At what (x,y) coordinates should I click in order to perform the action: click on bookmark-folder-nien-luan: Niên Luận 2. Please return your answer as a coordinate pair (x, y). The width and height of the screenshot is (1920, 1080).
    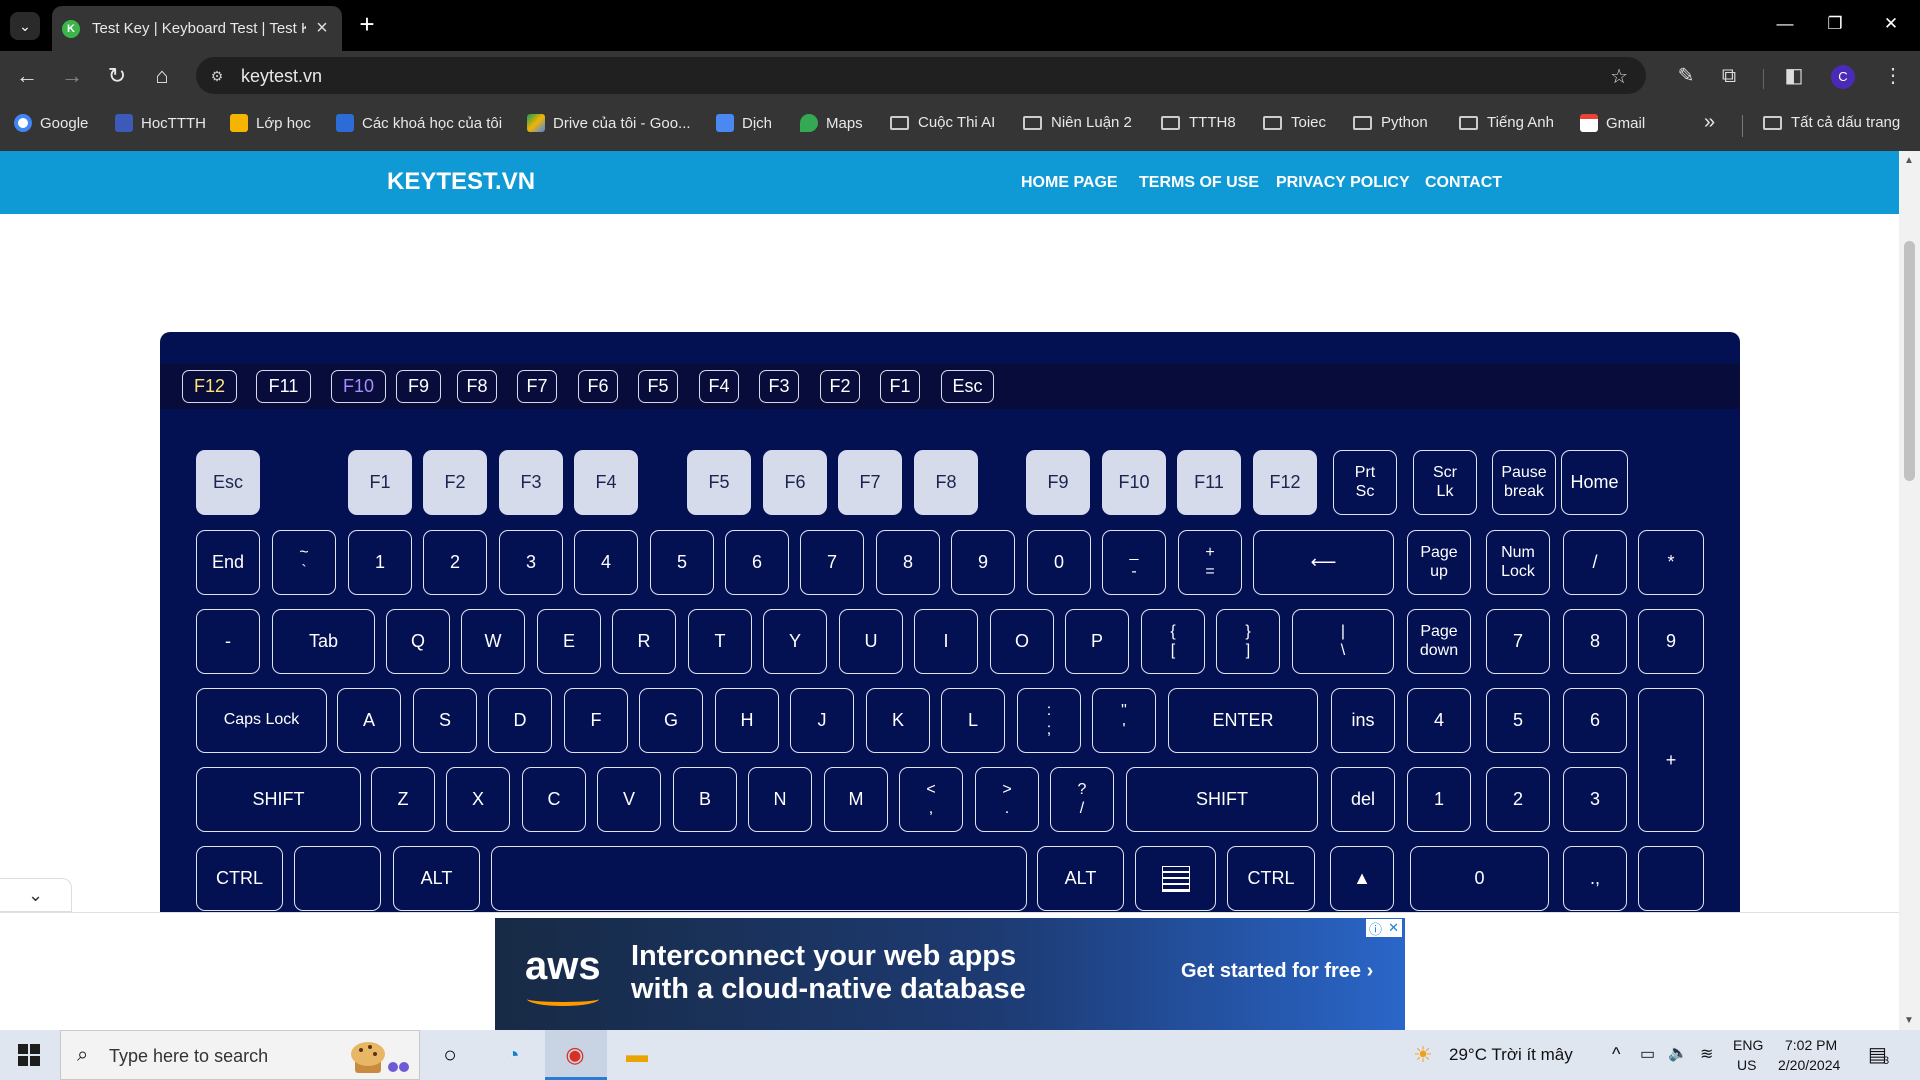
    Looking at the image, I should click on (1077, 122).